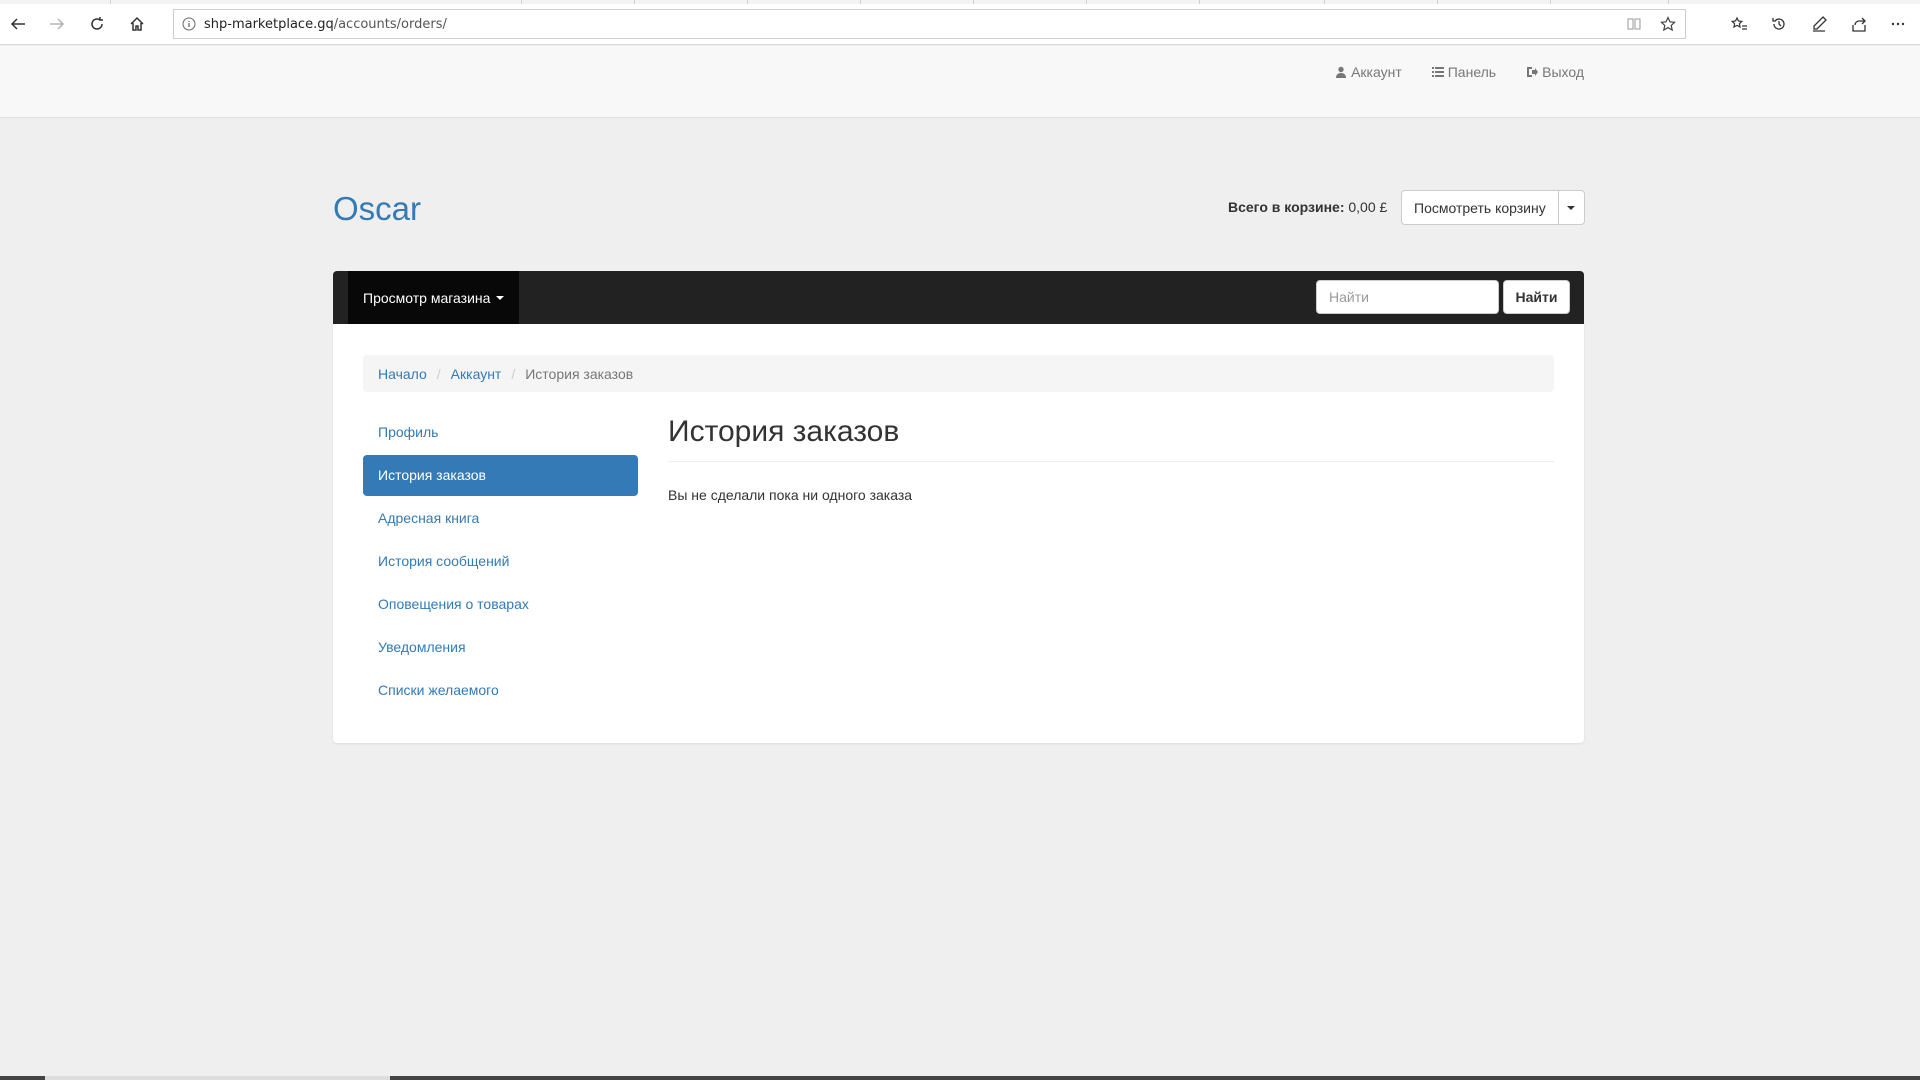 This screenshot has height=1080, width=1920. I want to click on browse-store-dropdown: Просмотр магазина, so click(434, 297).